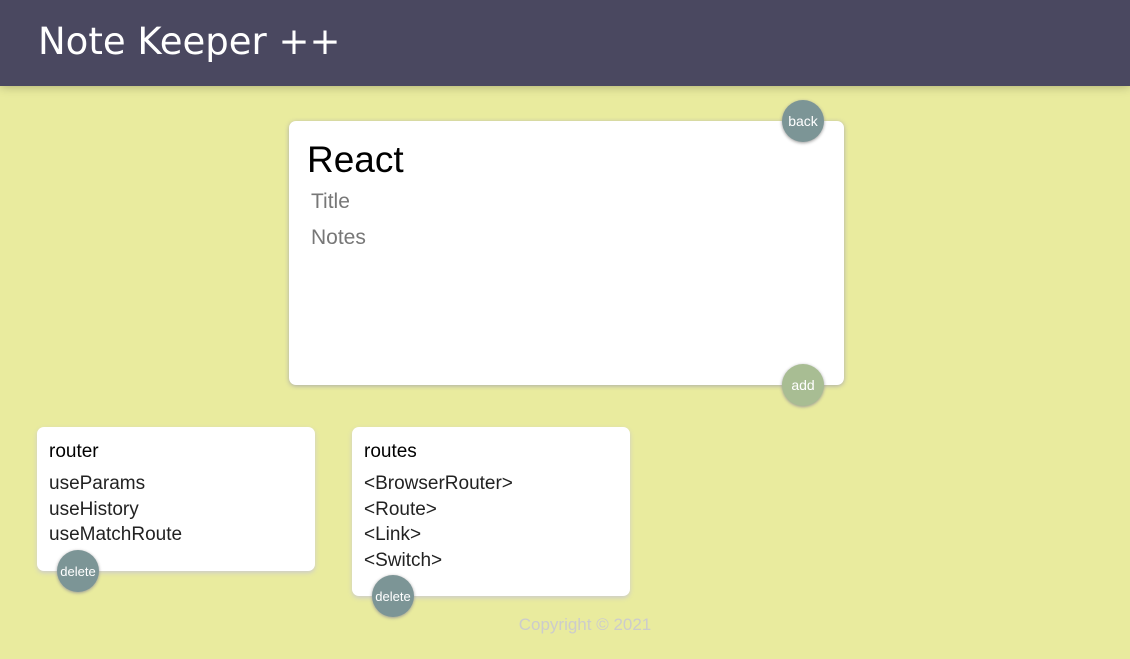  I want to click on footer-copyright: Copyright © 2021, so click(585, 624).